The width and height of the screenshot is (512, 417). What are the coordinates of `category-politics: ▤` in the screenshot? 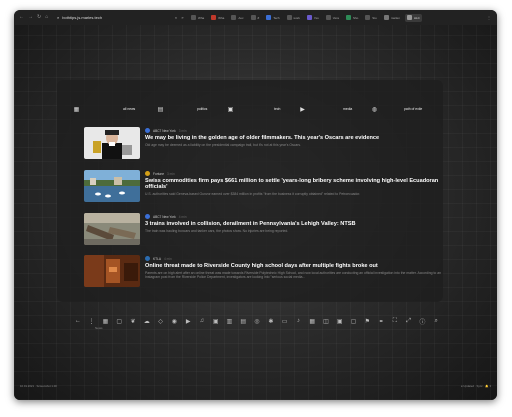 It's located at (160, 109).